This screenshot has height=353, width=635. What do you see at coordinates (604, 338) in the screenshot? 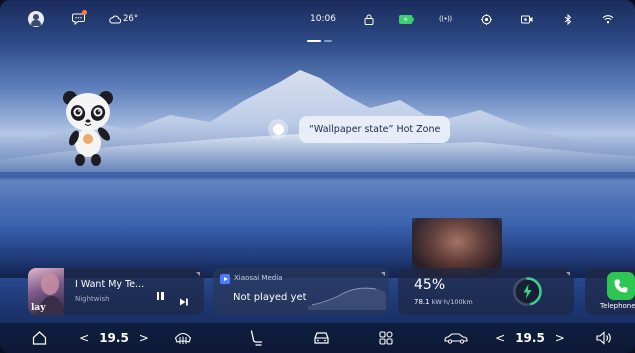
I see `volume-icon` at bounding box center [604, 338].